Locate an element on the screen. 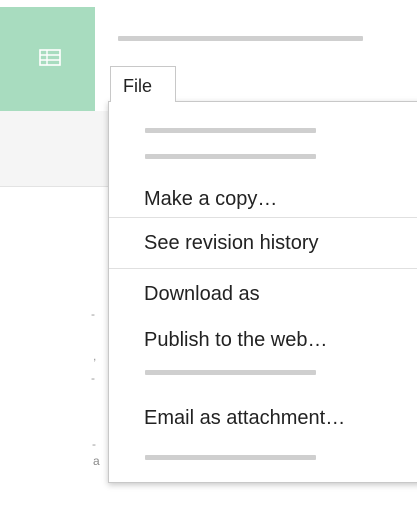  menu-item-download-as: Download as is located at coordinates (202, 294).